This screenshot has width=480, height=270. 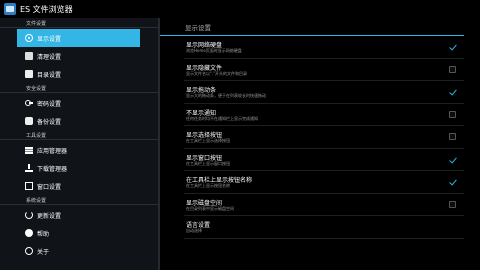 What do you see at coordinates (49, 122) in the screenshot?
I see `sidebar-item-label: 备份设置` at bounding box center [49, 122].